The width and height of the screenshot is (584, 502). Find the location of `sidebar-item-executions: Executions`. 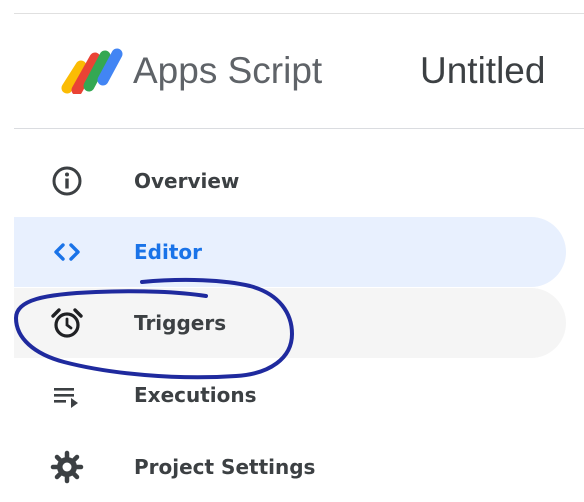

sidebar-item-executions: Executions is located at coordinates (290, 395).